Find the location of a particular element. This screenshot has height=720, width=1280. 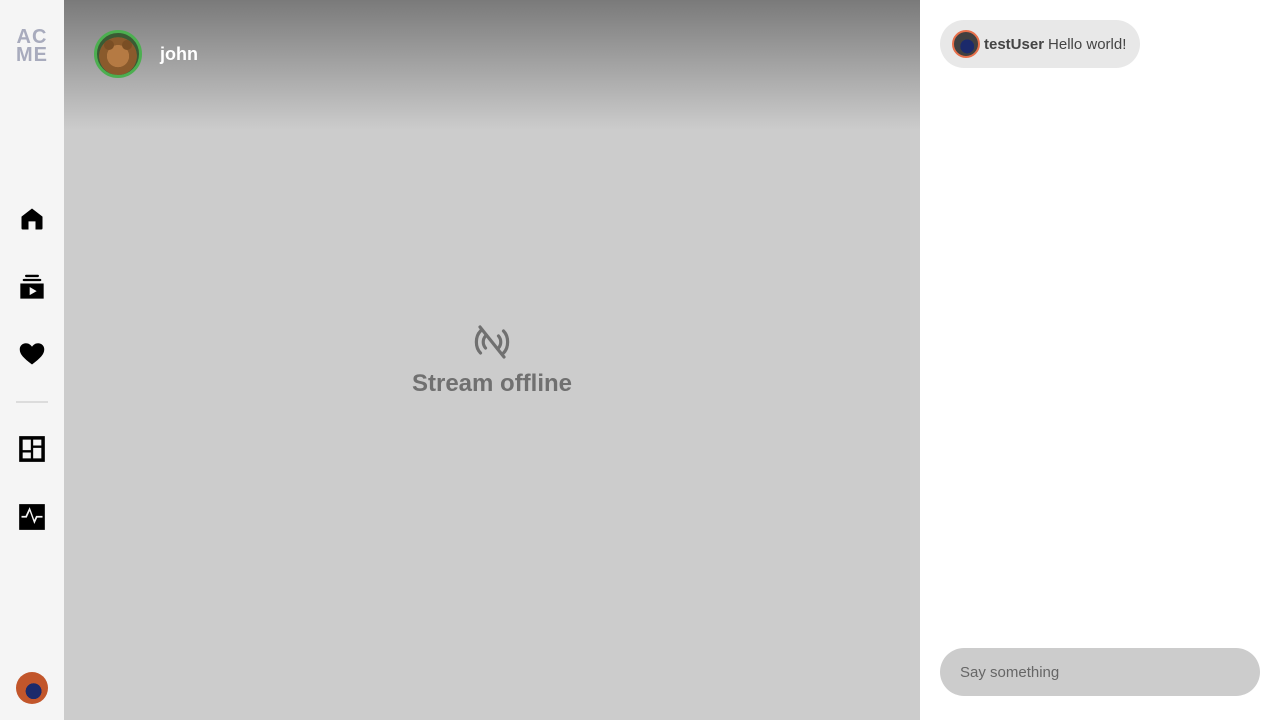

home-icon is located at coordinates (32, 219).